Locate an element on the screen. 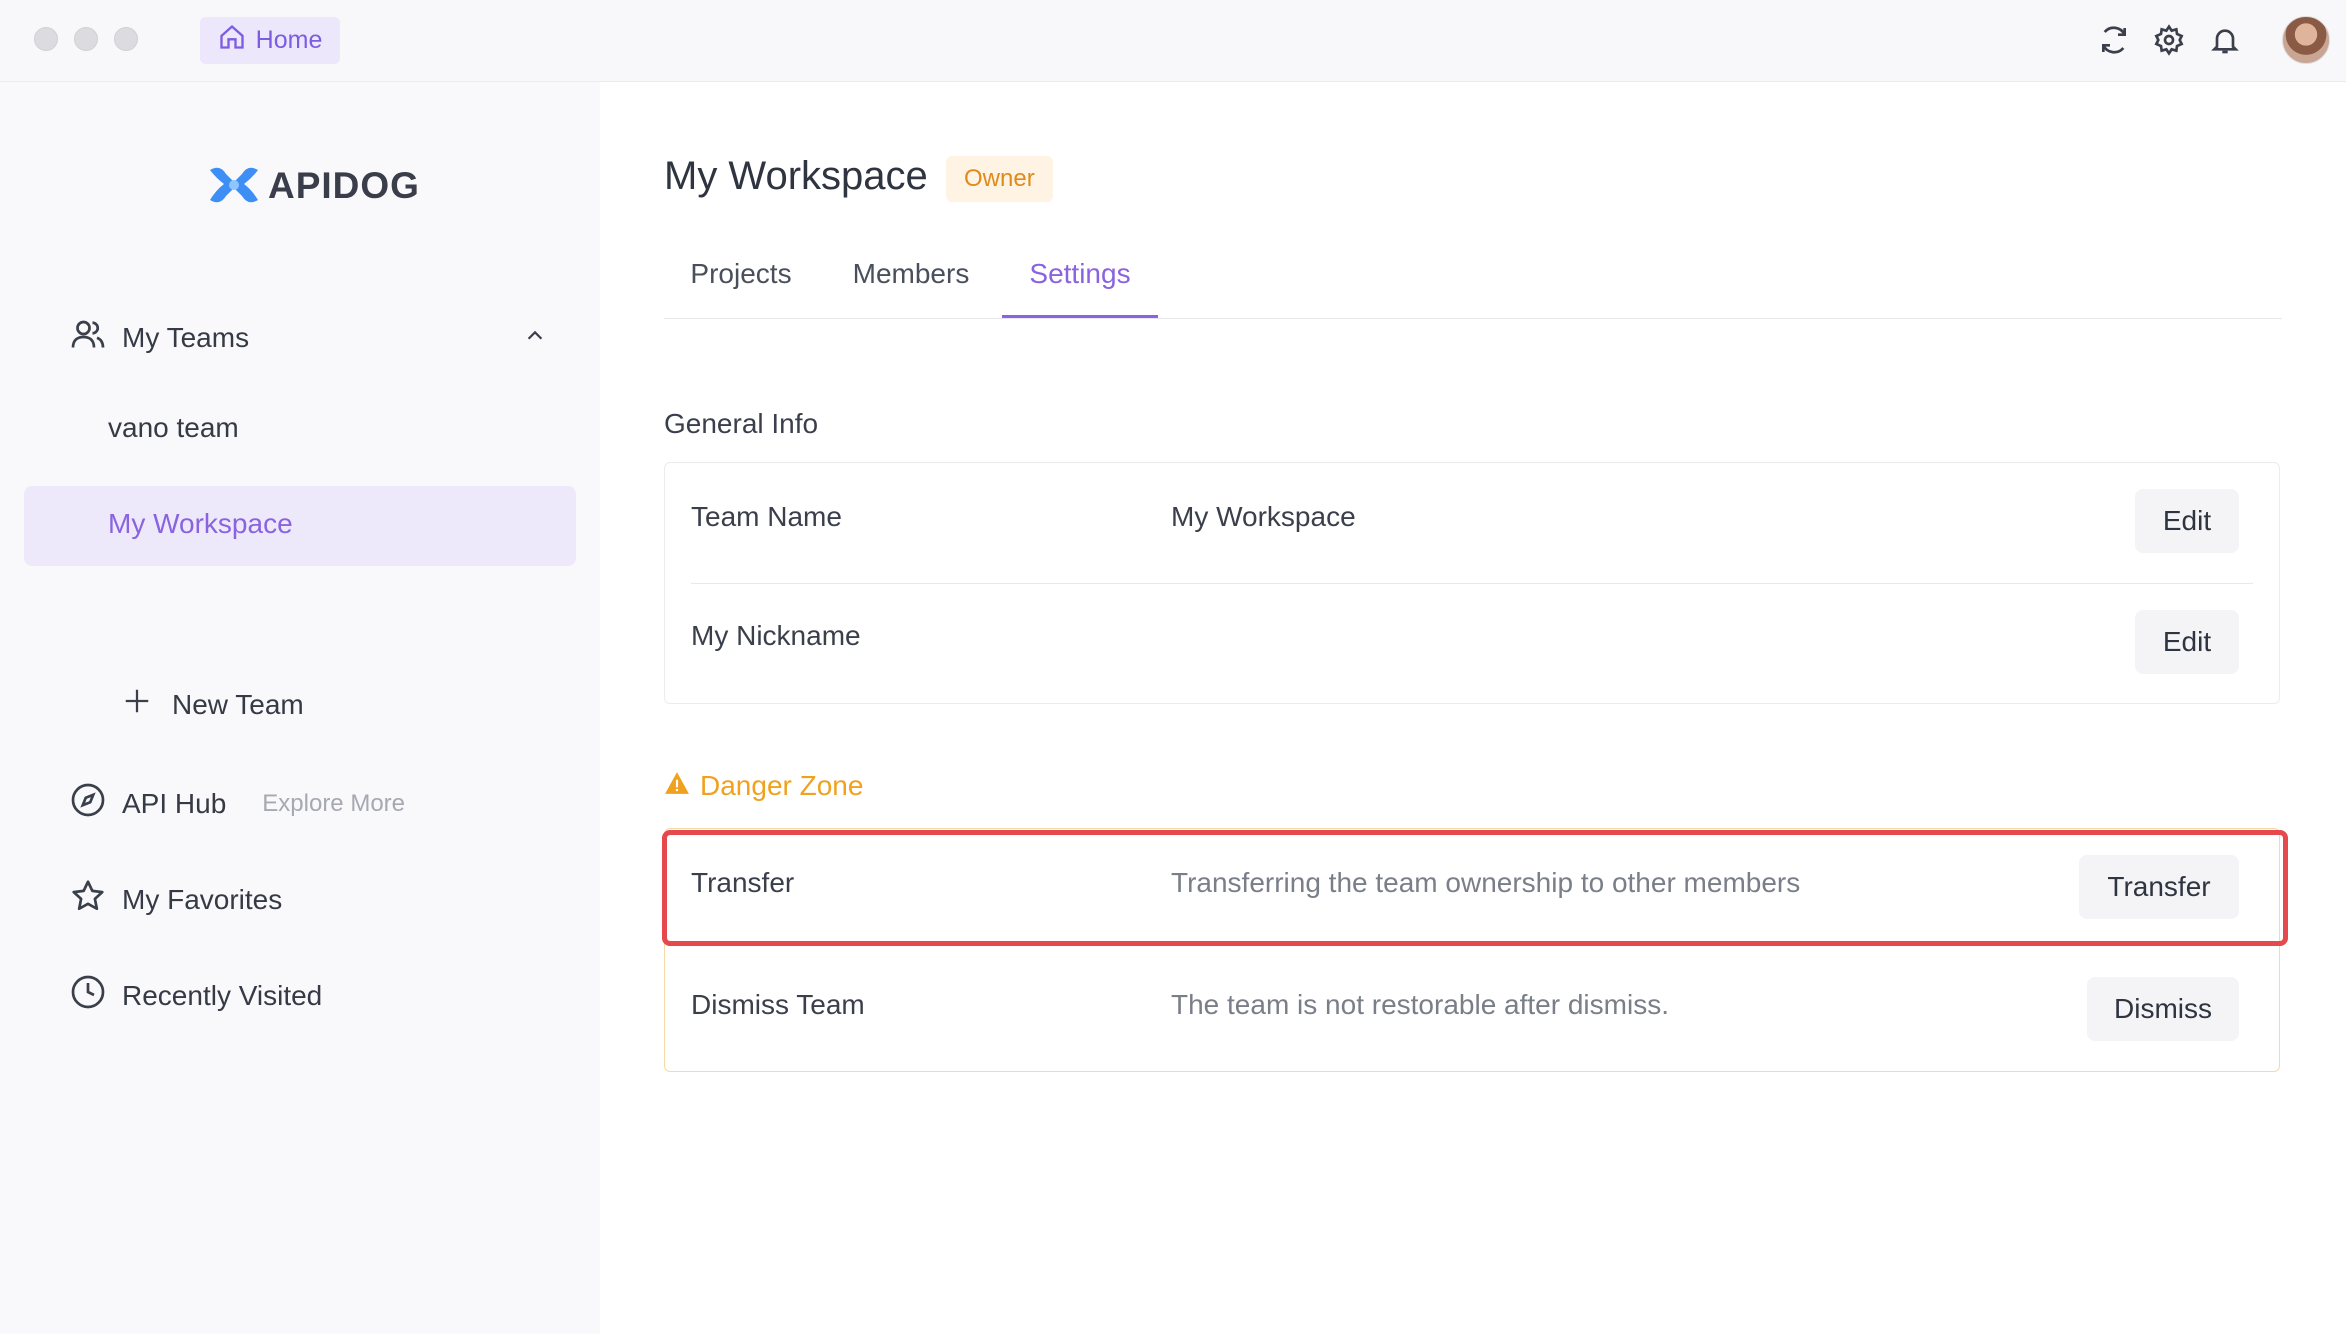 This screenshot has width=2346, height=1334. page-title: My Workspace is located at coordinates (796, 176).